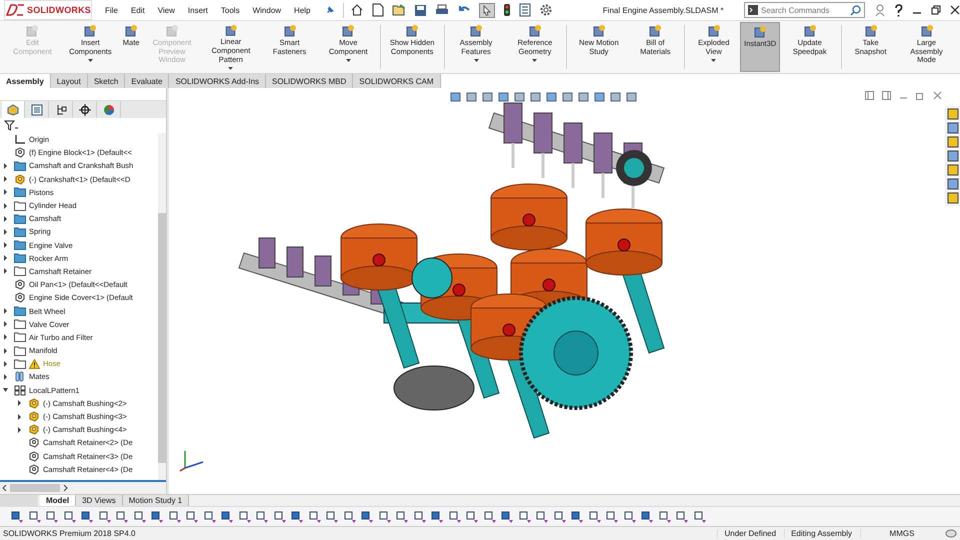  What do you see at coordinates (198, 10) in the screenshot?
I see `menu-item: Insert` at bounding box center [198, 10].